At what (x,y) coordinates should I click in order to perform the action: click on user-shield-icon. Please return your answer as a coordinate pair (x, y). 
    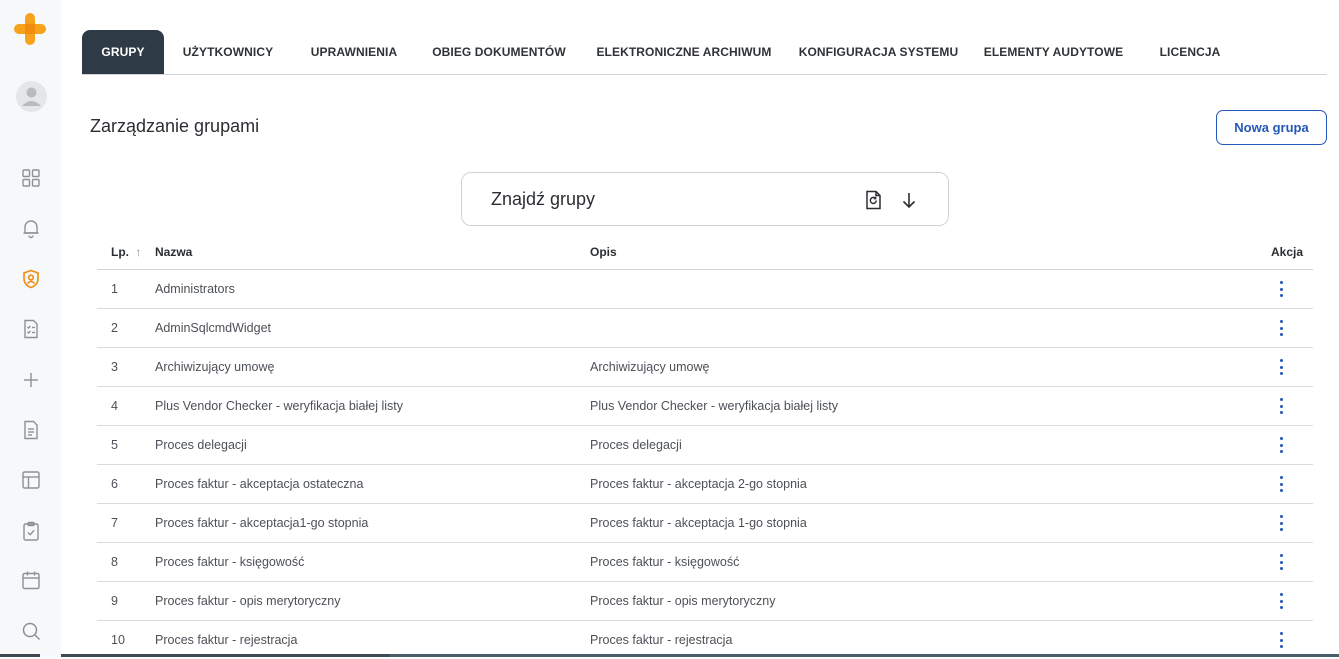
    Looking at the image, I should click on (31, 279).